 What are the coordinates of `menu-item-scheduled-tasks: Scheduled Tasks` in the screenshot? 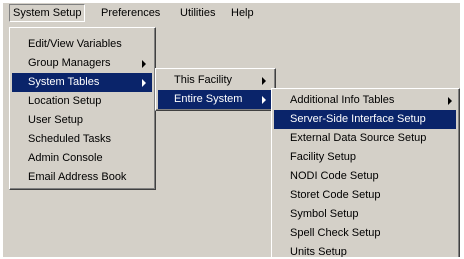 It's located at (82, 139).